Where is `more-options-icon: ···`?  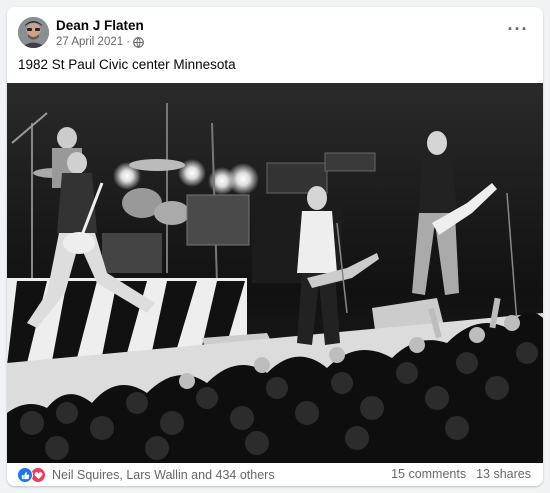
more-options-icon: ··· is located at coordinates (518, 29).